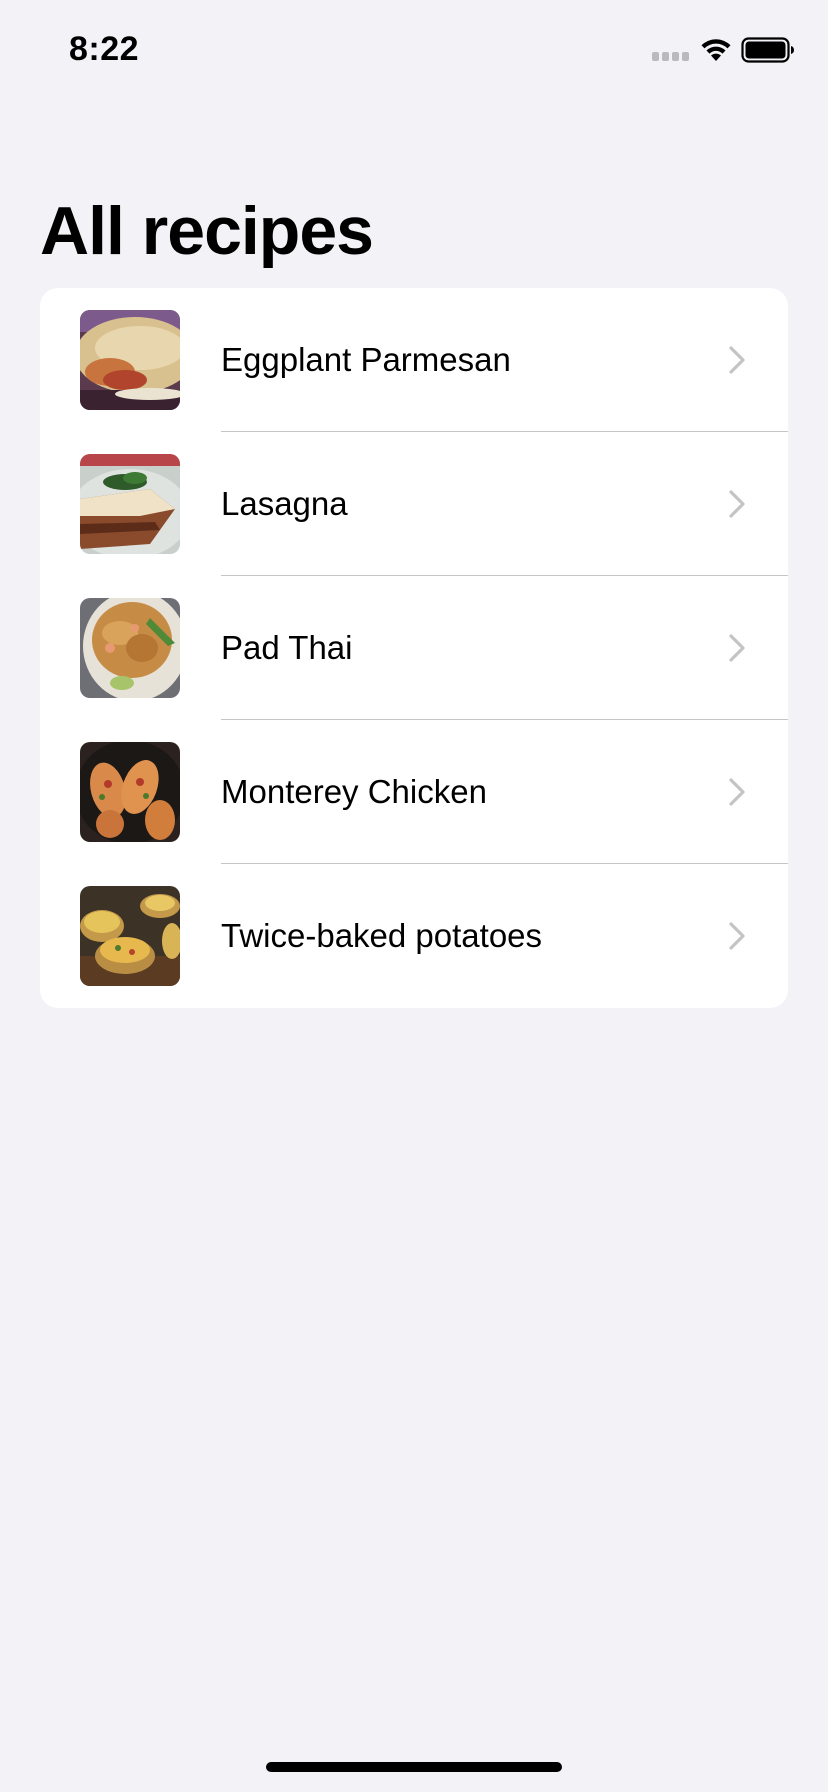  What do you see at coordinates (354, 791) in the screenshot?
I see `recipe-name: Monterey Chicken` at bounding box center [354, 791].